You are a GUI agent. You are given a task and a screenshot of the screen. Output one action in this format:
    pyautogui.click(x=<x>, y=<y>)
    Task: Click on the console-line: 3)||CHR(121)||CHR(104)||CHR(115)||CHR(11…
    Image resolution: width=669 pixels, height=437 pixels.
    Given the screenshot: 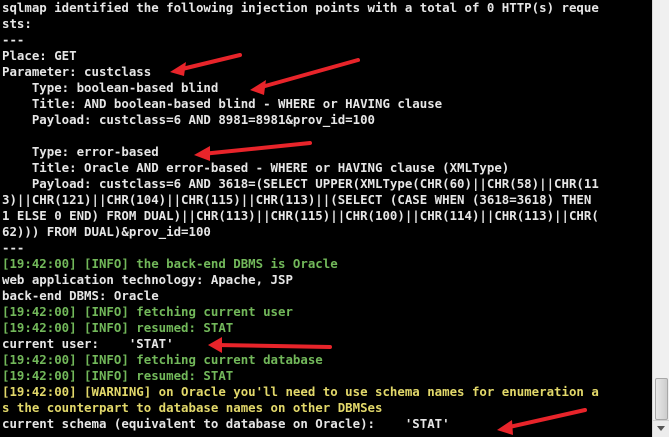 What is the action you would take?
    pyautogui.click(x=297, y=199)
    